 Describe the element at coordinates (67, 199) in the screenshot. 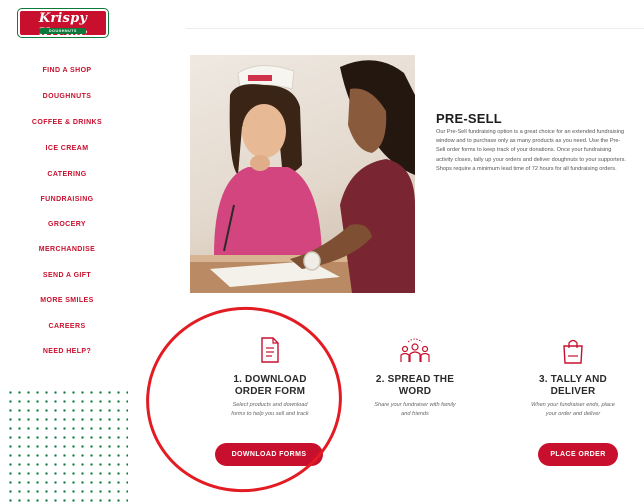

I see `nav-item-fundraising: FUNDRAISING` at that location.